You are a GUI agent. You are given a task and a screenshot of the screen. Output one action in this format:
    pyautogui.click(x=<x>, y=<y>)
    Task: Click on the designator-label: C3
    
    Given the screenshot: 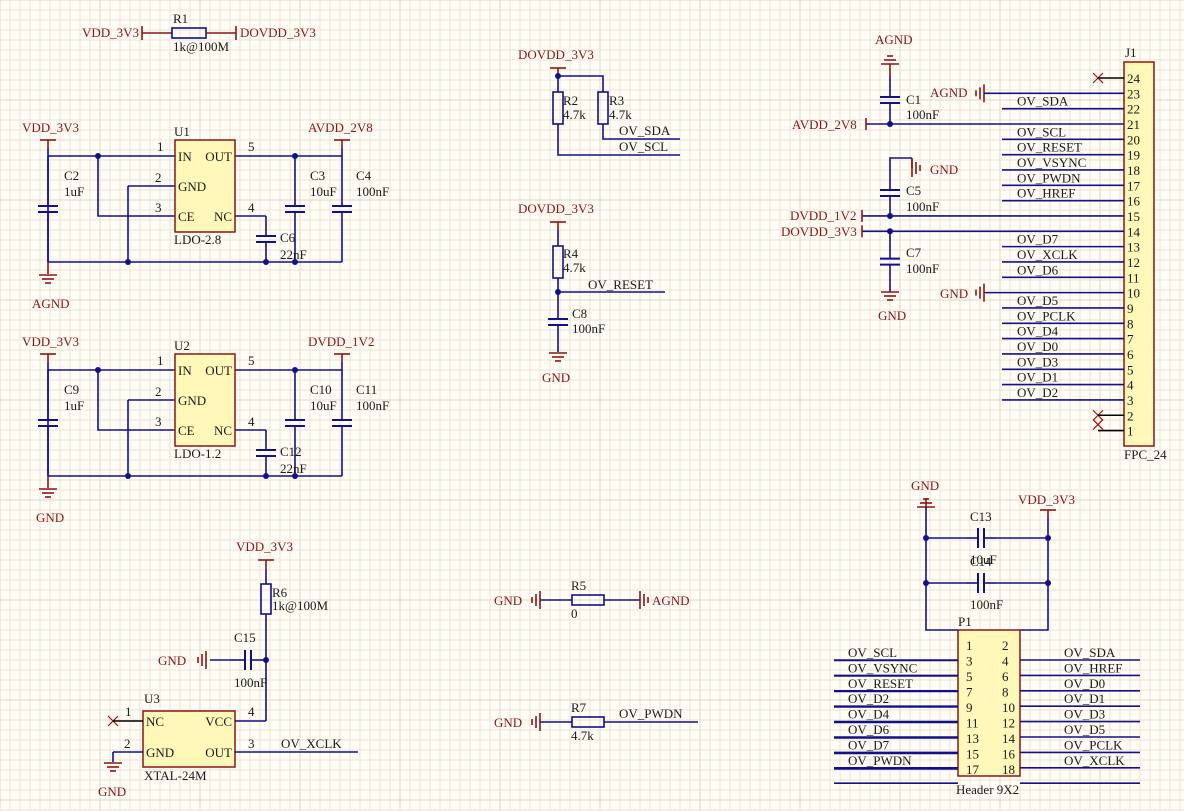 What is the action you would take?
    pyautogui.click(x=317, y=175)
    